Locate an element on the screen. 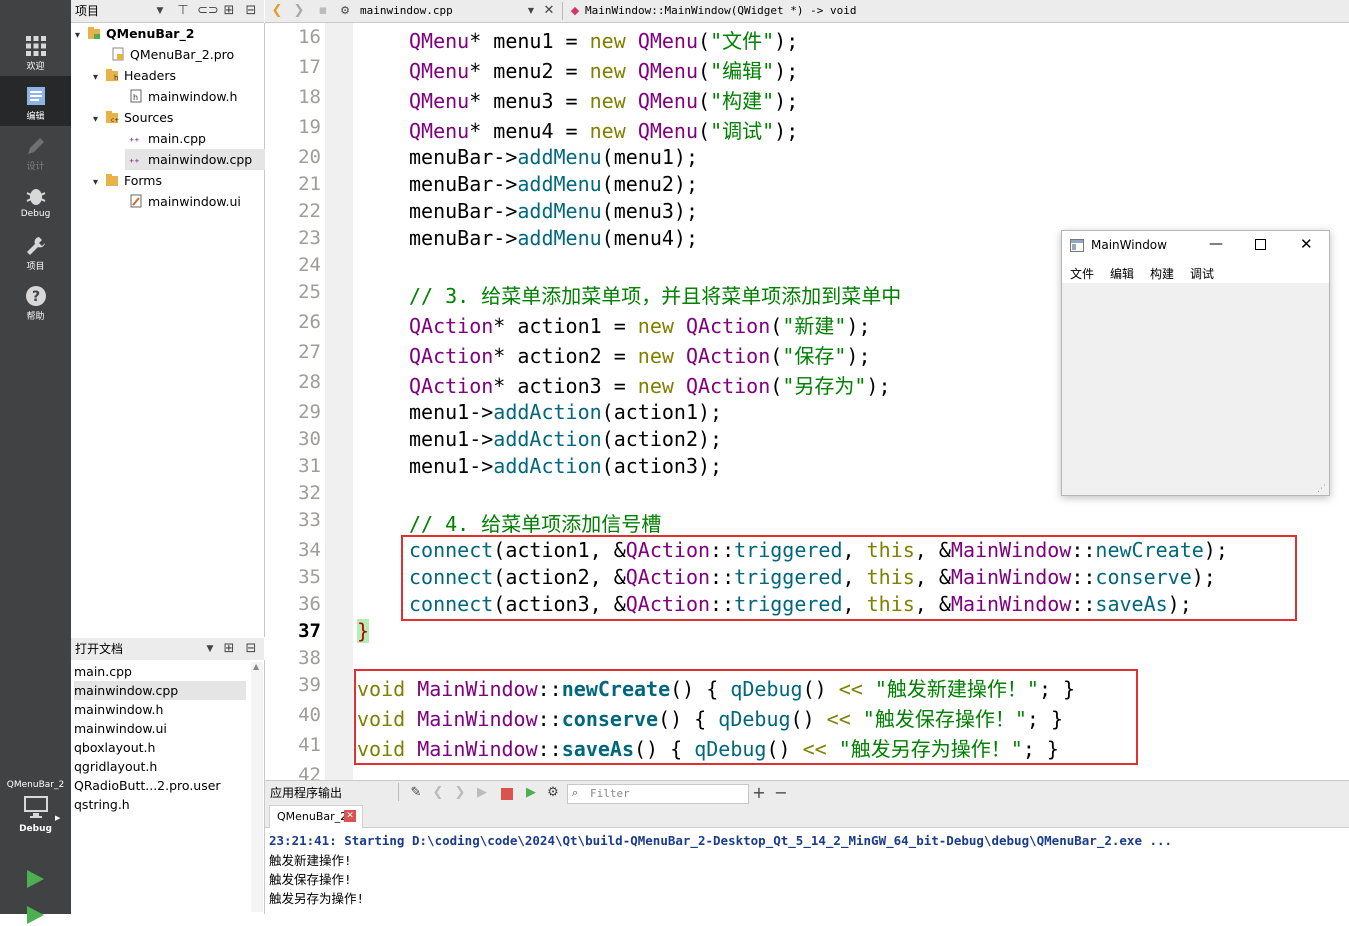 Image resolution: width=1349 pixels, height=926 pixels. close-button: ✕ is located at coordinates (1306, 244).